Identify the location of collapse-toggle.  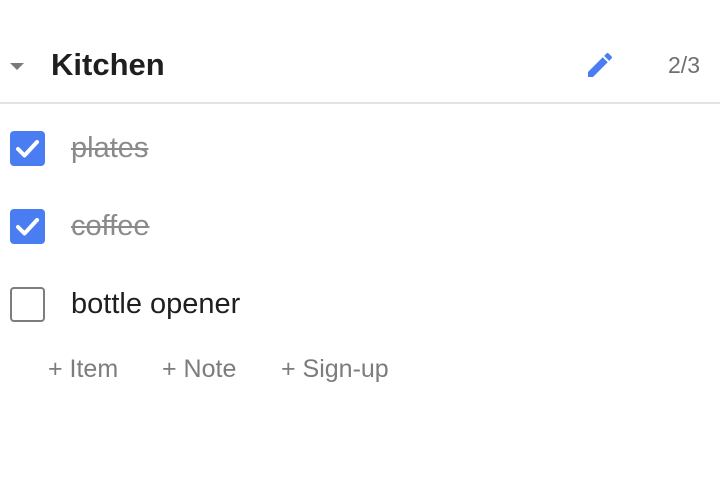
(17, 65).